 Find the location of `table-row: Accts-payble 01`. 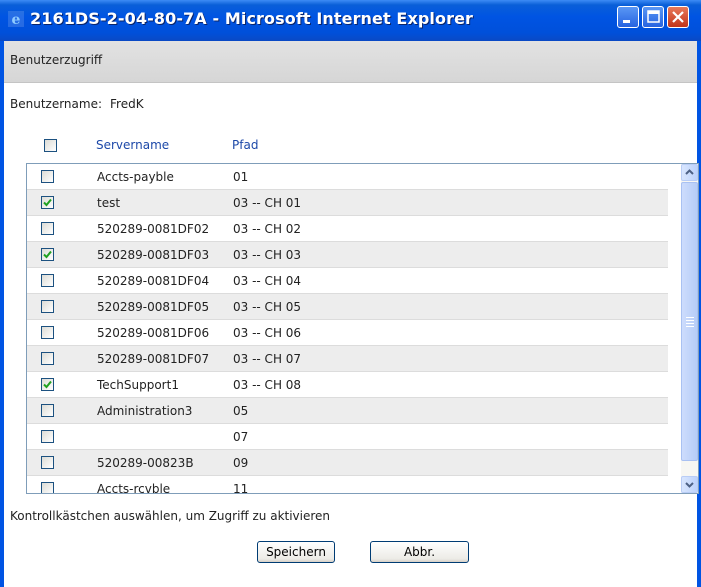

table-row: Accts-payble 01 is located at coordinates (347, 177).